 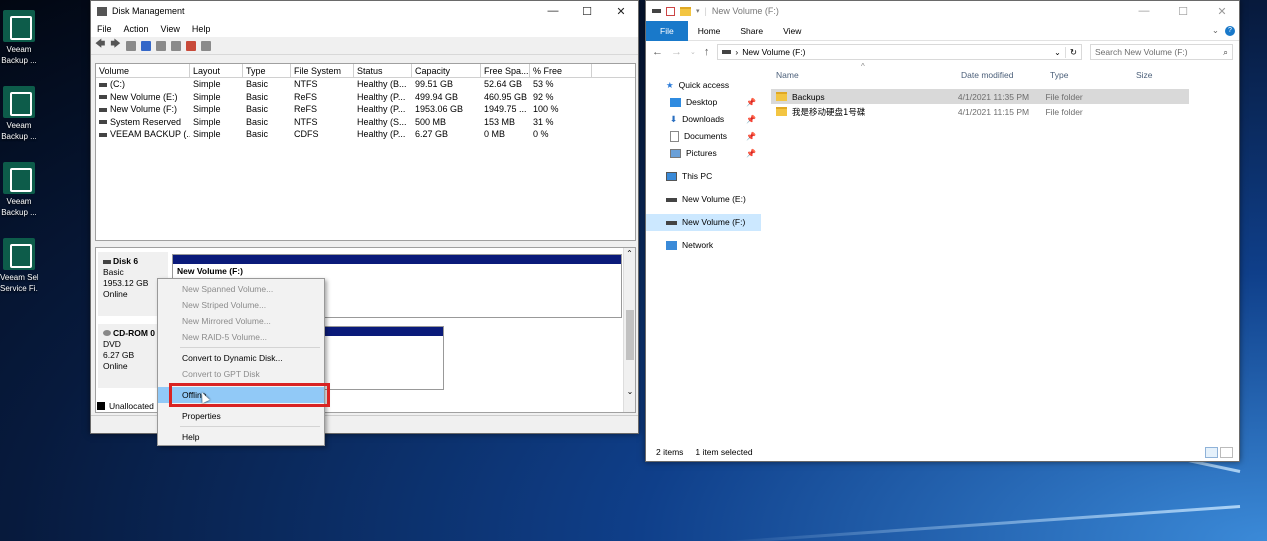 What do you see at coordinates (104, 29) in the screenshot?
I see `menu-file: File` at bounding box center [104, 29].